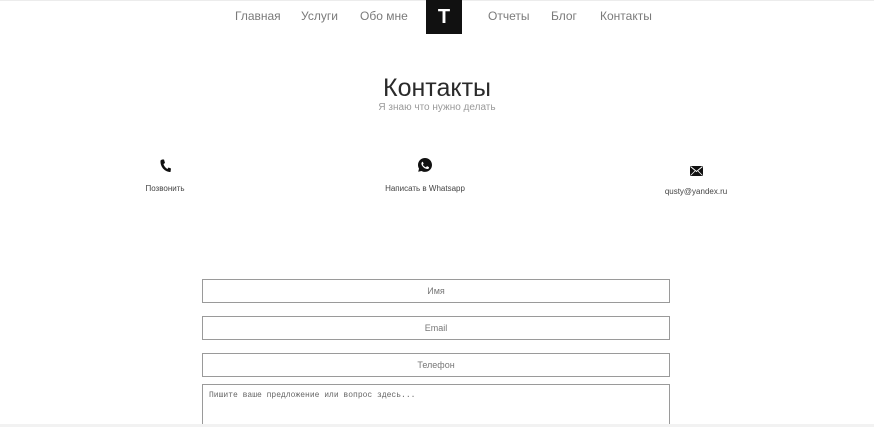 This screenshot has height=427, width=874. Describe the element at coordinates (436, 291) in the screenshot. I see `name-input` at that location.